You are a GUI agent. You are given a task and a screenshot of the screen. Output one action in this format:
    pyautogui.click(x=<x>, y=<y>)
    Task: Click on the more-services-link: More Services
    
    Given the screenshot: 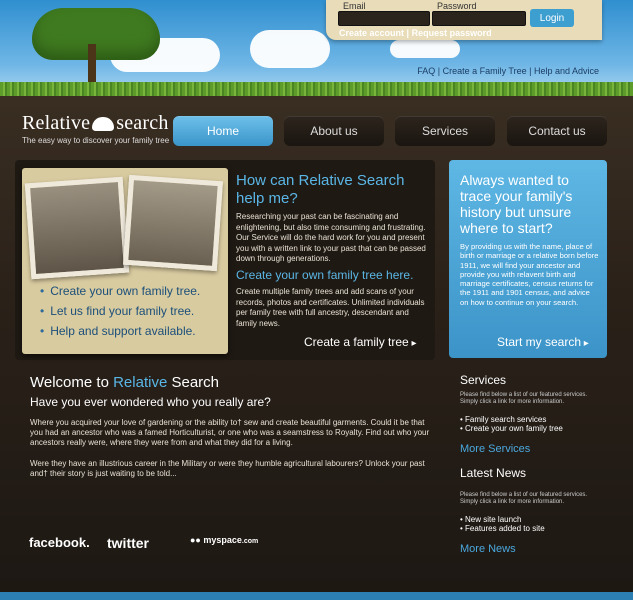 What is the action you would take?
    pyautogui.click(x=495, y=449)
    